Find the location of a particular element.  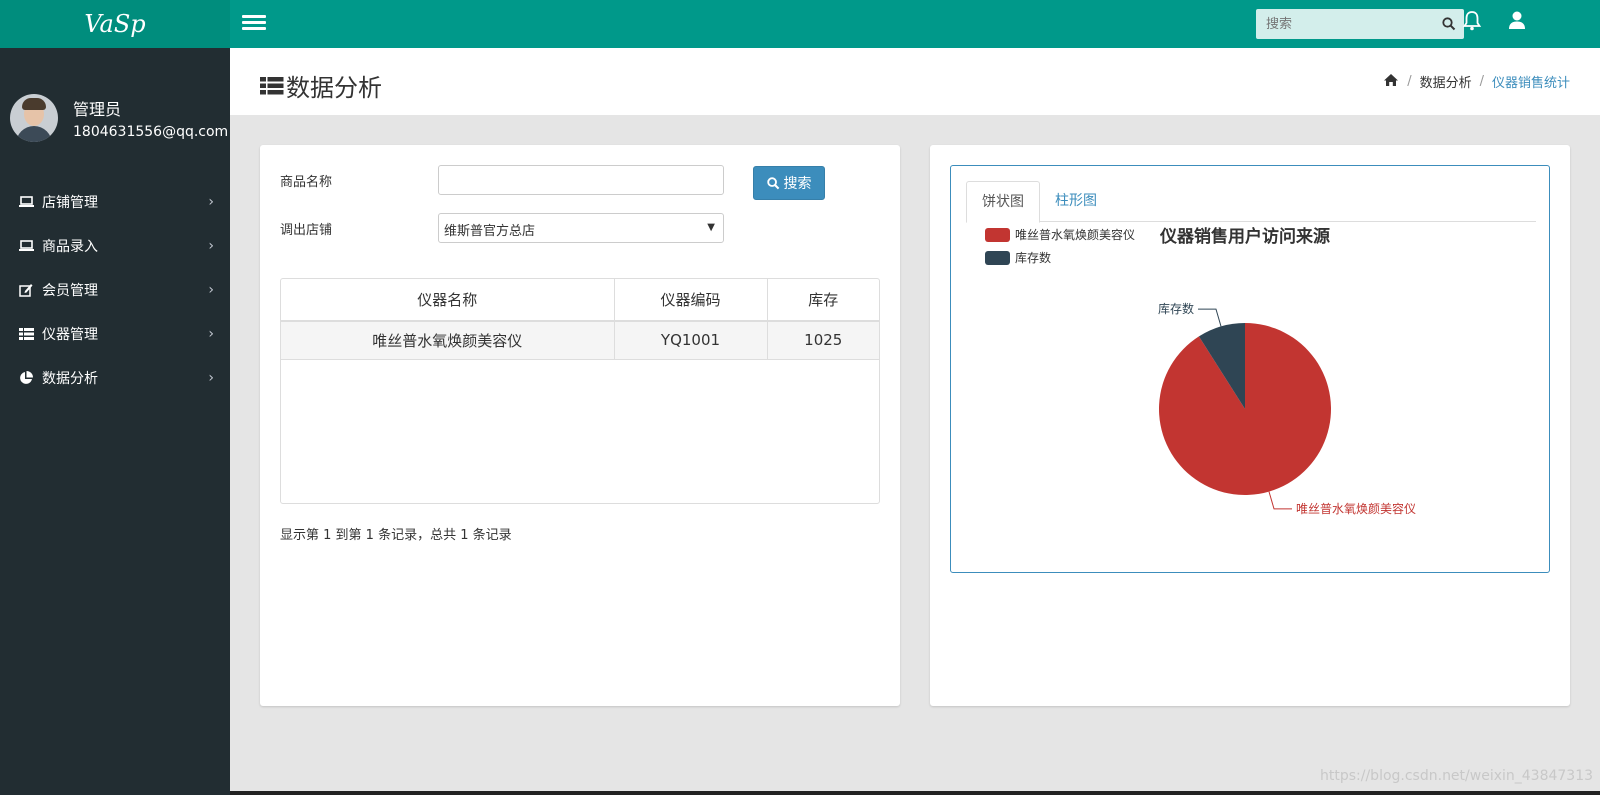

legend-label: 唯丝普水氧焕颜美容仪 is located at coordinates (1075, 234).